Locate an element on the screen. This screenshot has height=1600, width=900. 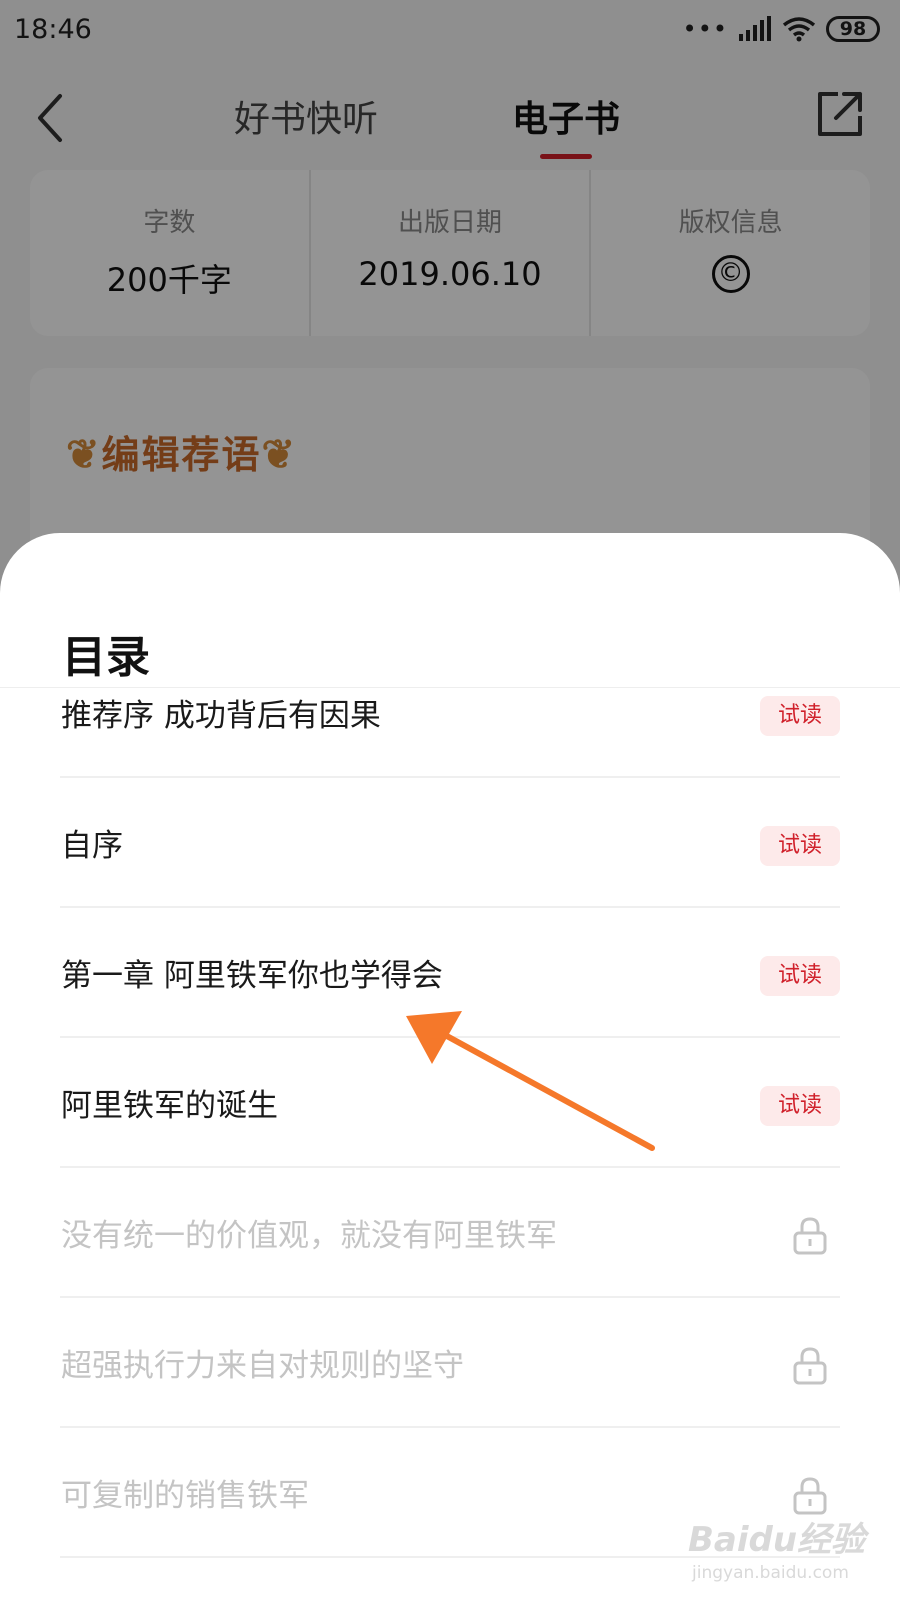
toc-item-title: 超强执行力来自对规则的坚守 is located at coordinates (262, 1366).